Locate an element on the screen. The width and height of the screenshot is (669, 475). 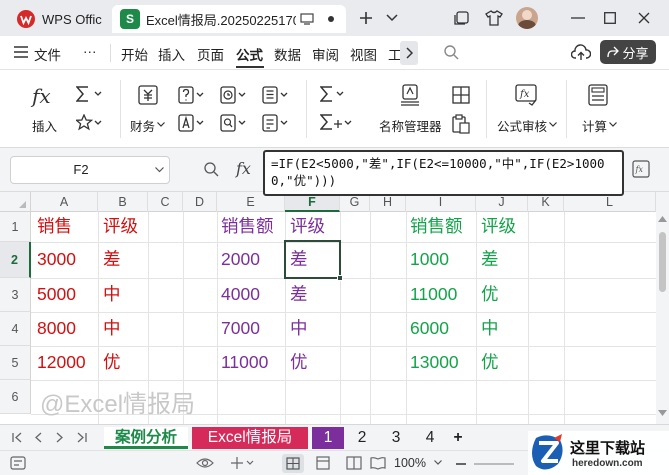
vertical-scrollbar is located at coordinates (662, 308).